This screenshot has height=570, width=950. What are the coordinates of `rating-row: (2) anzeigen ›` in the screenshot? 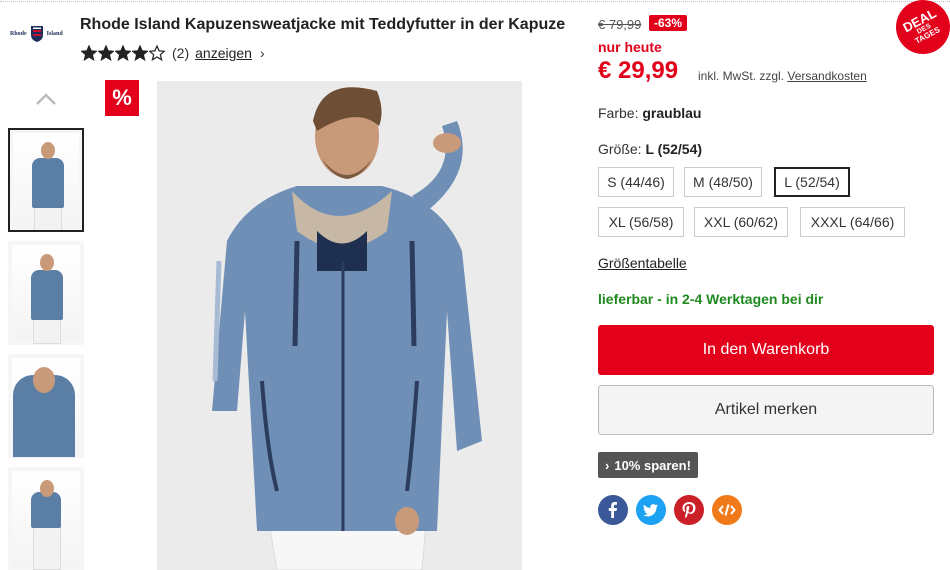 It's located at (173, 53).